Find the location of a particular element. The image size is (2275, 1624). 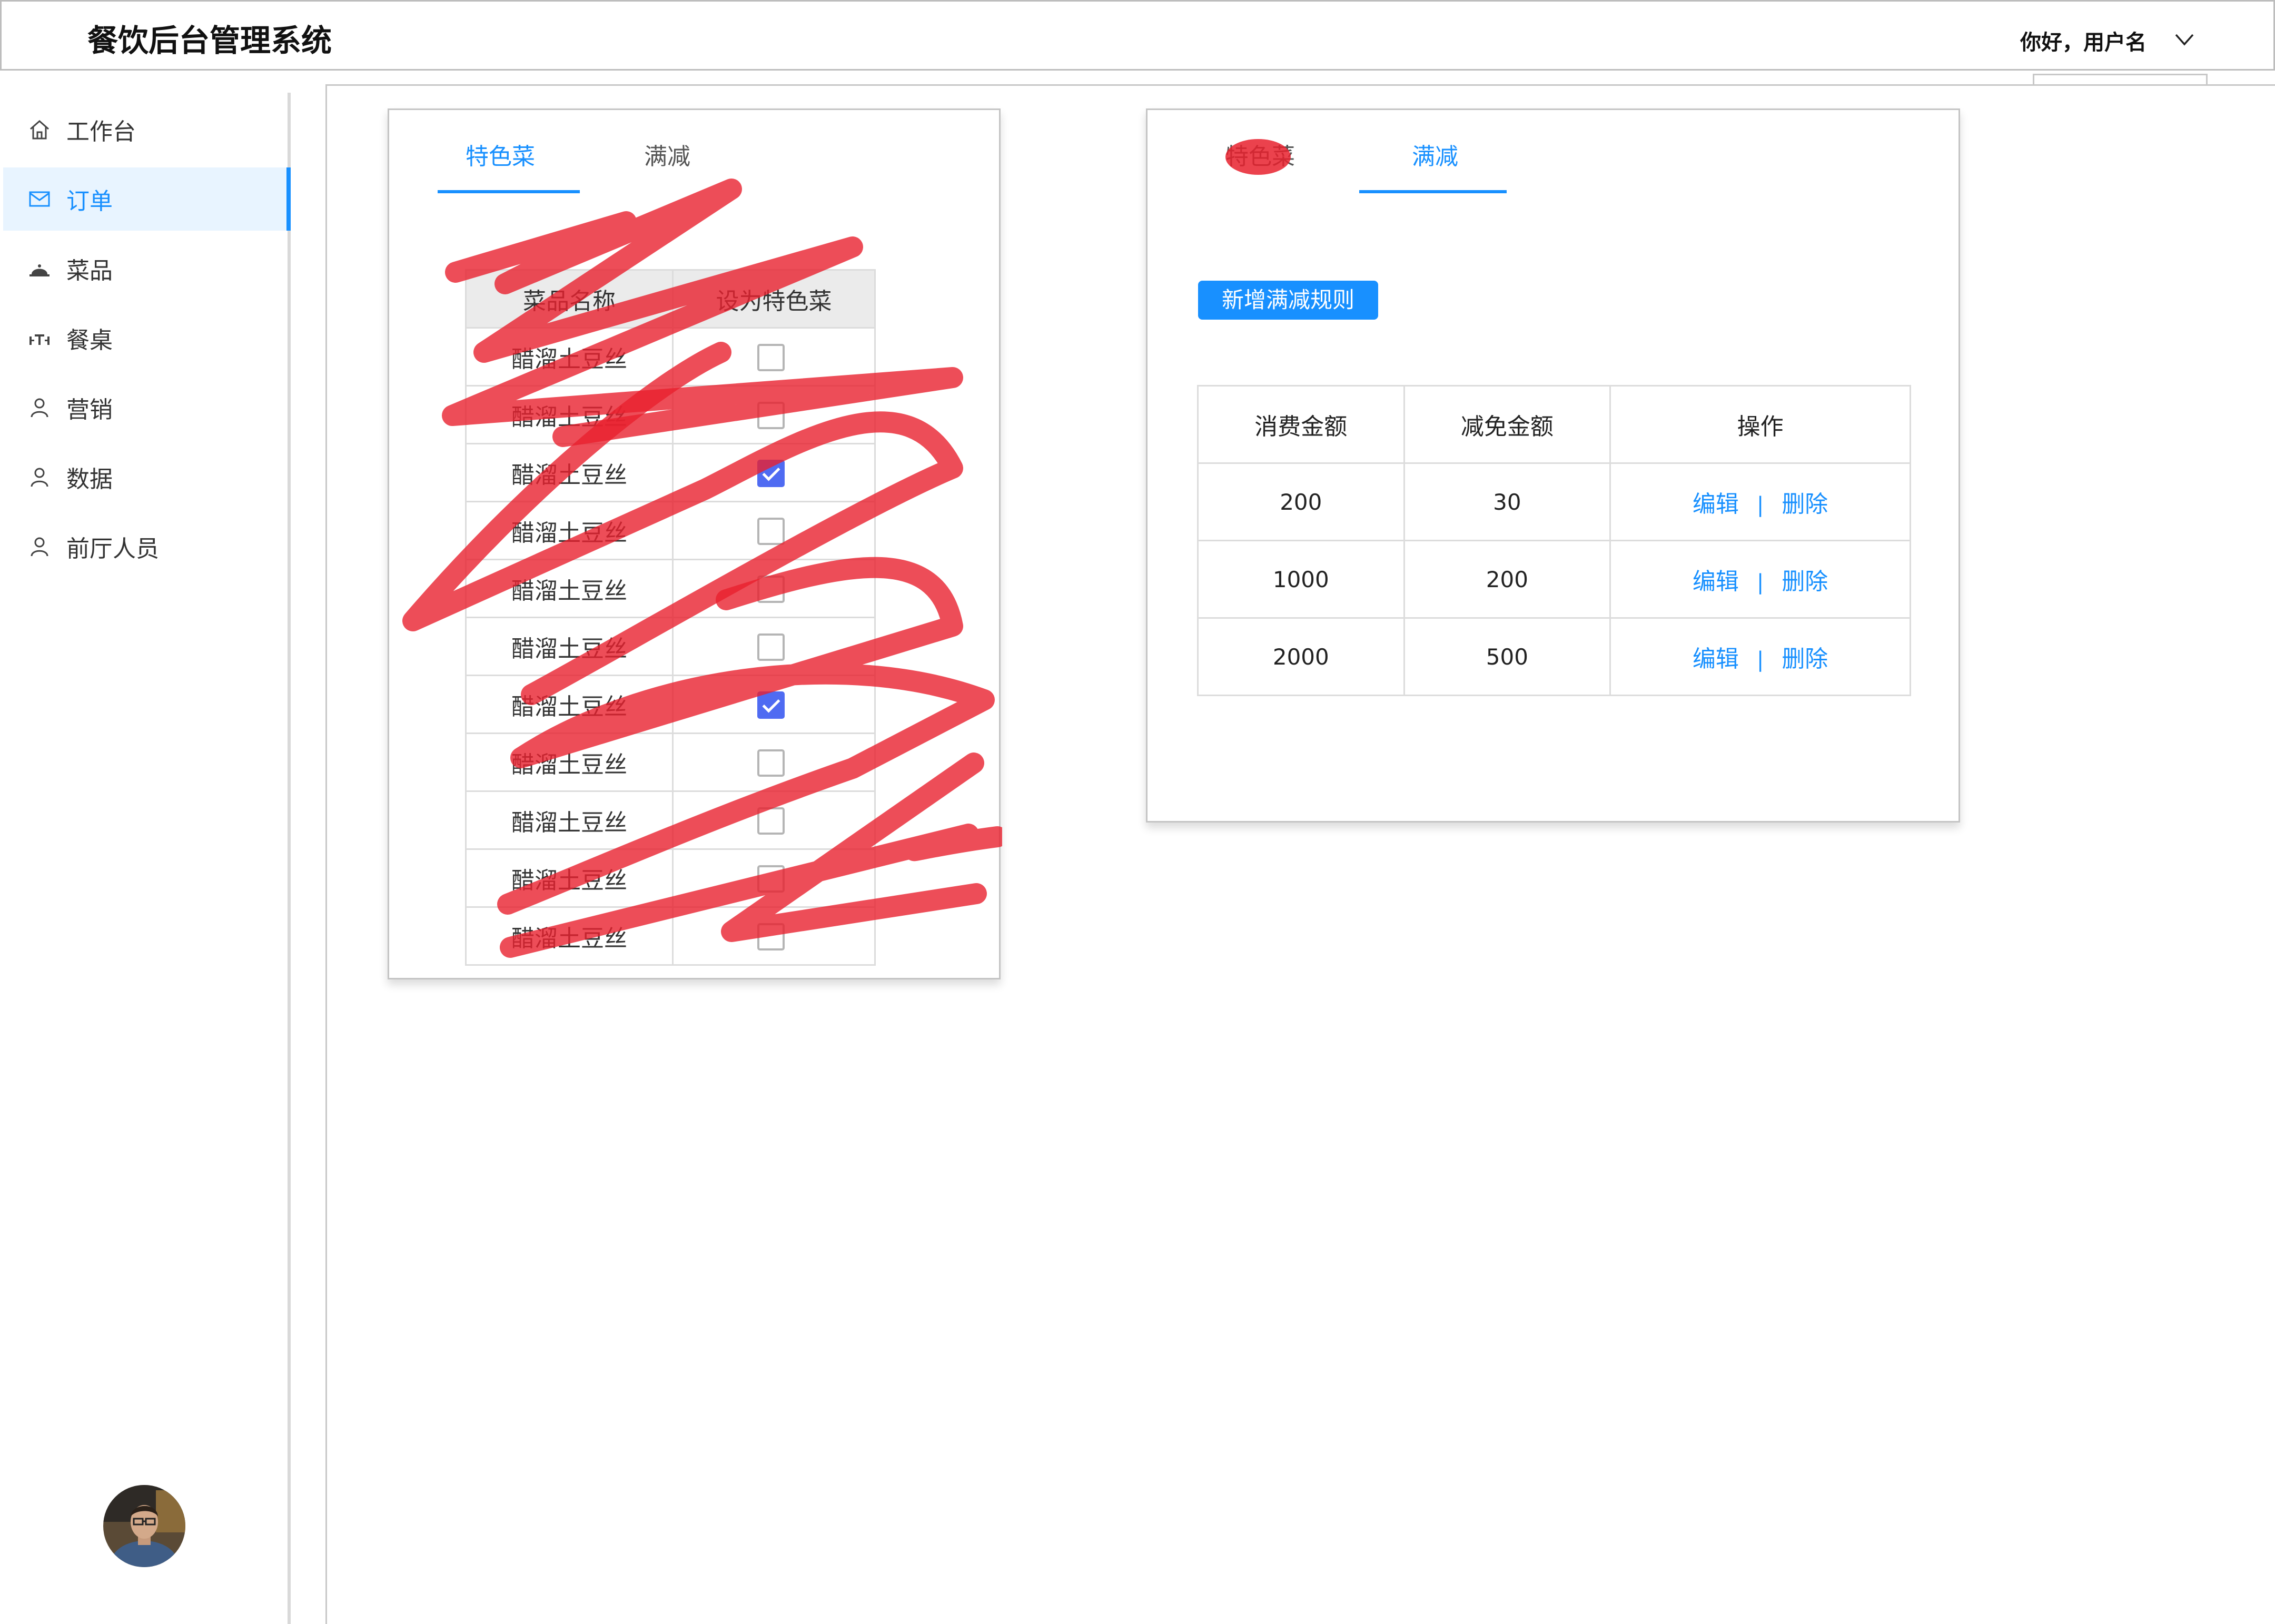

column-header-discount: 减免金额 is located at coordinates (1507, 425).